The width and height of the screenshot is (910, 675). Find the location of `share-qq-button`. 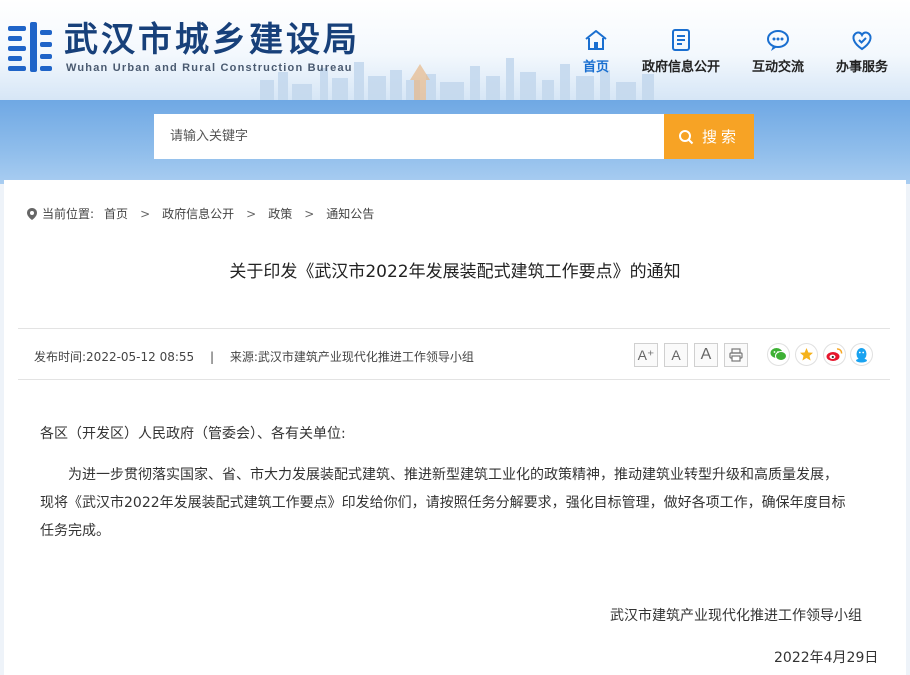

share-qq-button is located at coordinates (861, 354).